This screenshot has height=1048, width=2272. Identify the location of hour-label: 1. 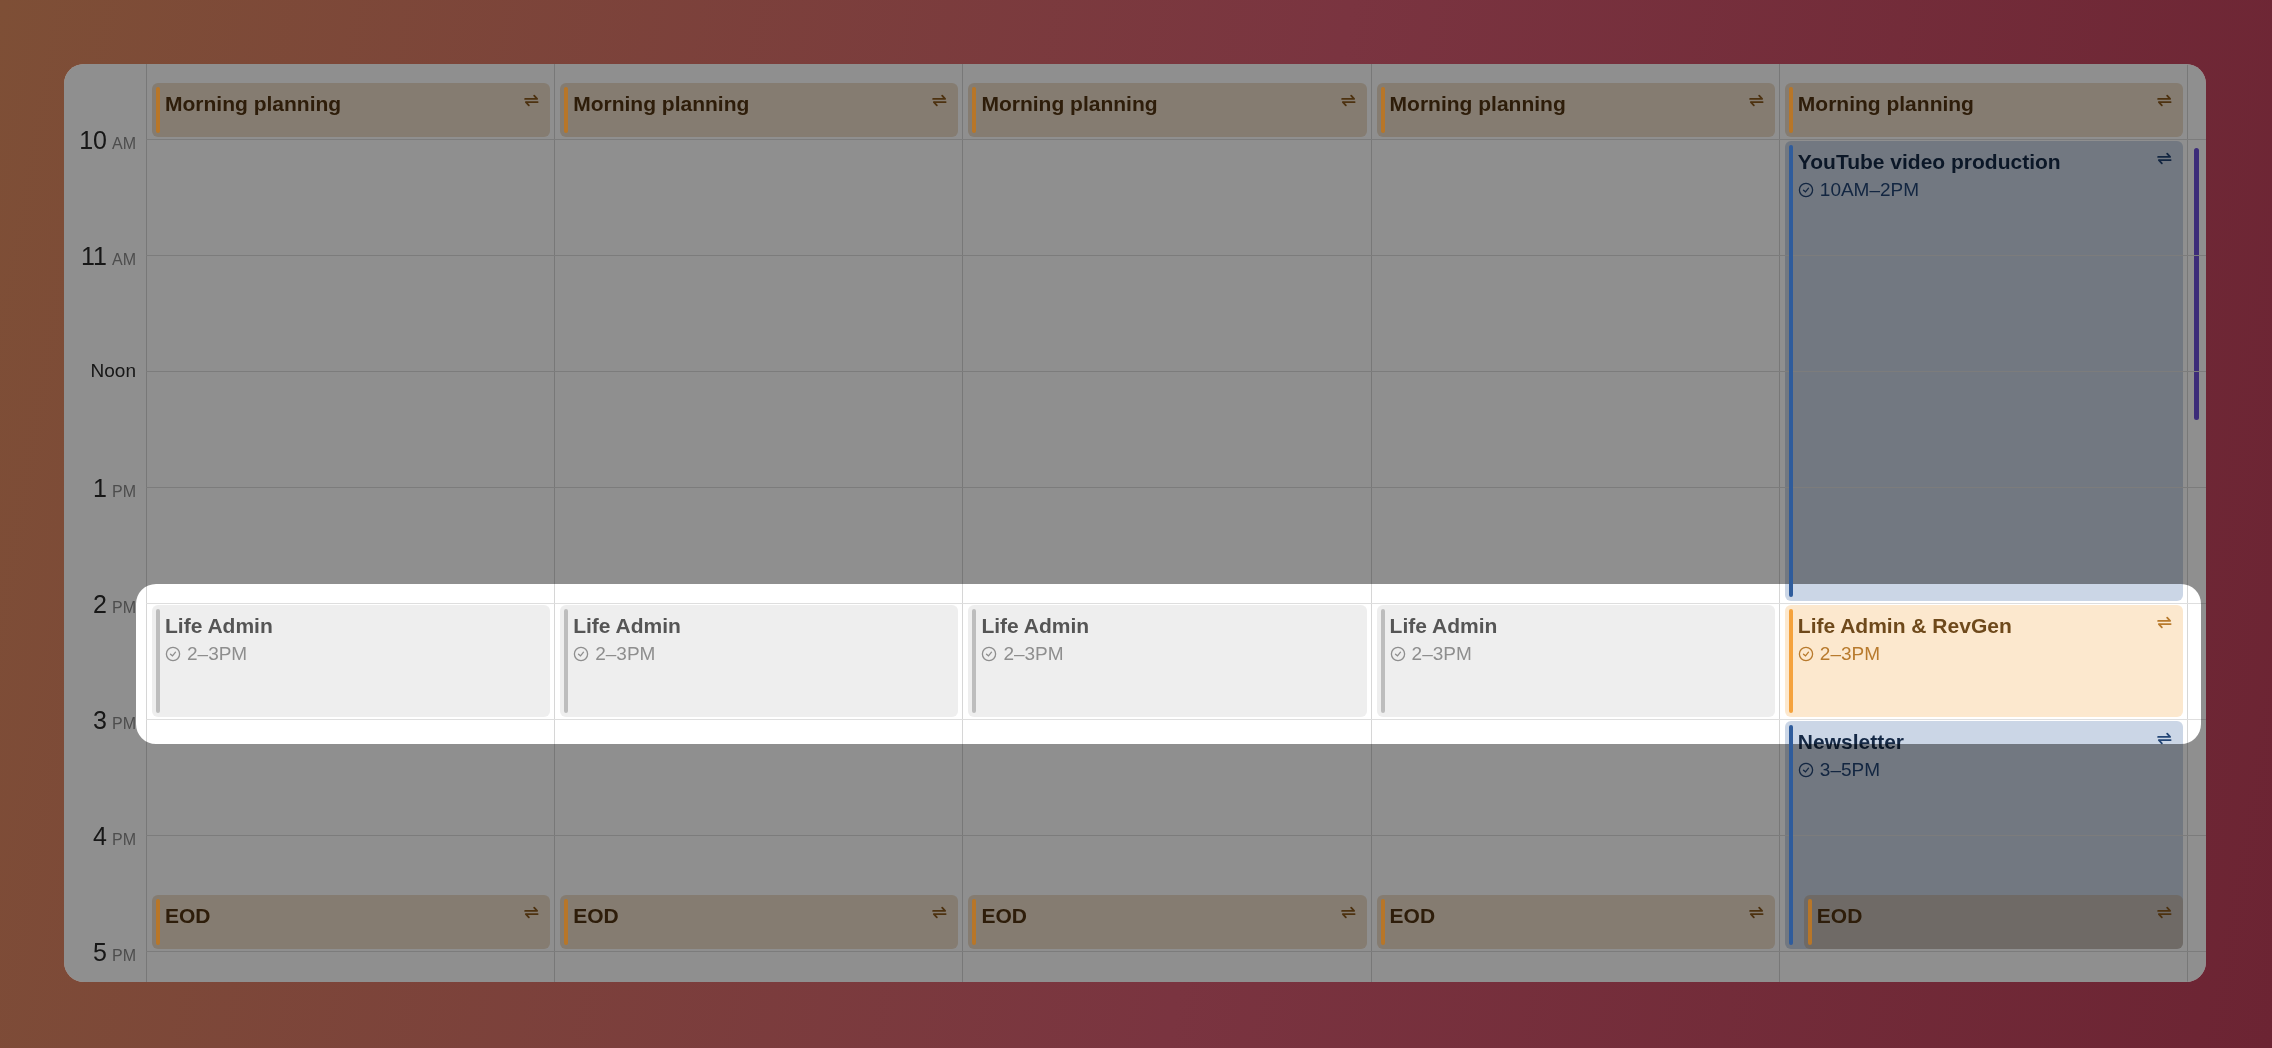
(100, 488).